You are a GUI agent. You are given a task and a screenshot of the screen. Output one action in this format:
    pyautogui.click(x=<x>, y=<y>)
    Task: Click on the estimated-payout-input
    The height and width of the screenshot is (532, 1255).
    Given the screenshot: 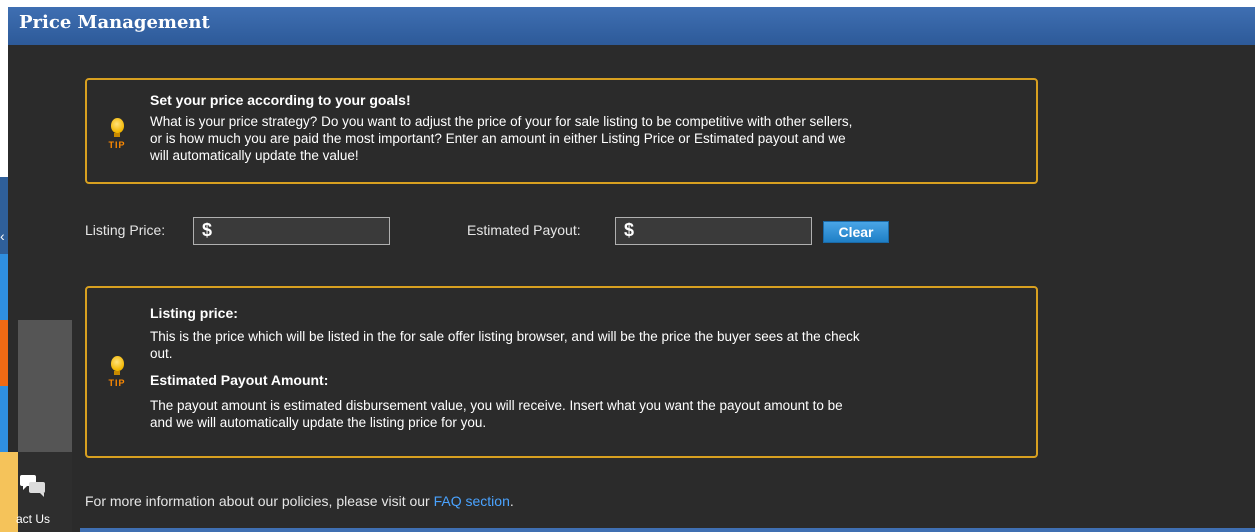 What is the action you would take?
    pyautogui.click(x=725, y=232)
    